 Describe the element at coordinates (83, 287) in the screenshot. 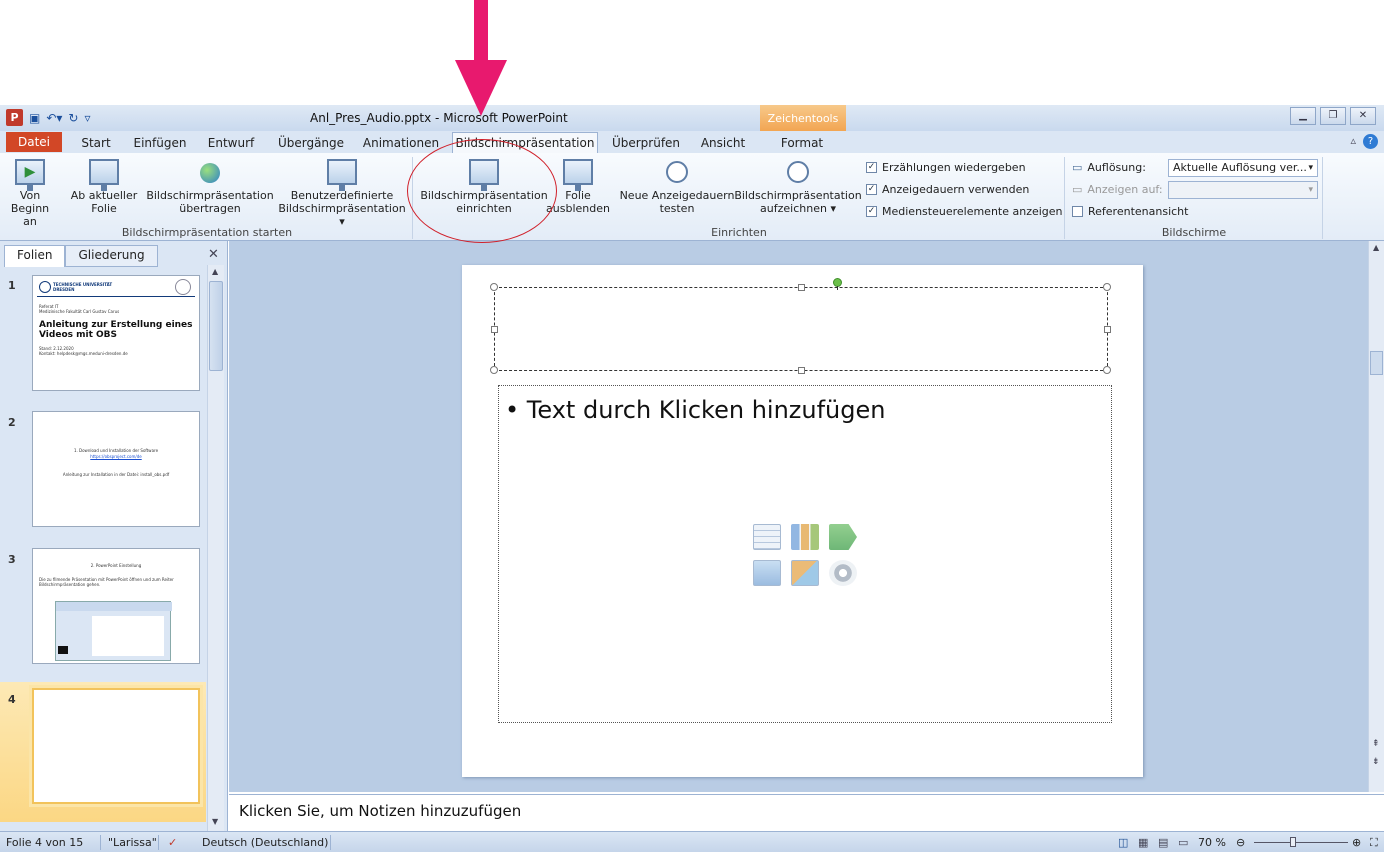

I see `logo-text: TECHNISCHE UNIVERSITÄT DRESDEN` at that location.